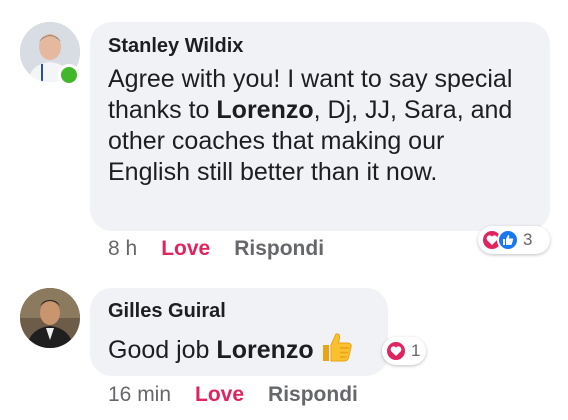 The height and width of the screenshot is (420, 568). What do you see at coordinates (139, 395) in the screenshot?
I see `timestamp: 16 min` at bounding box center [139, 395].